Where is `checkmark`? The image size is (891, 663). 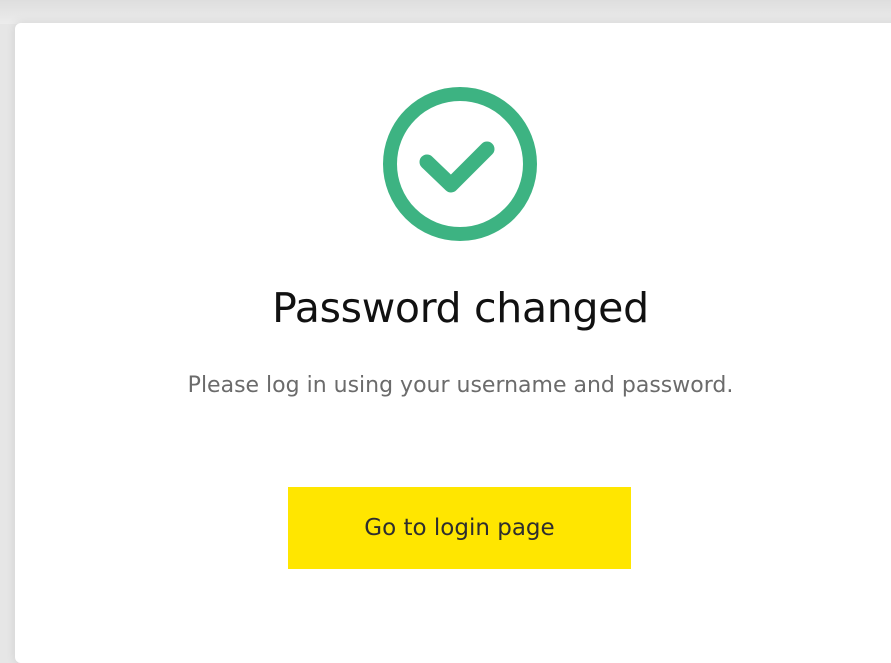
checkmark is located at coordinates (457, 167).